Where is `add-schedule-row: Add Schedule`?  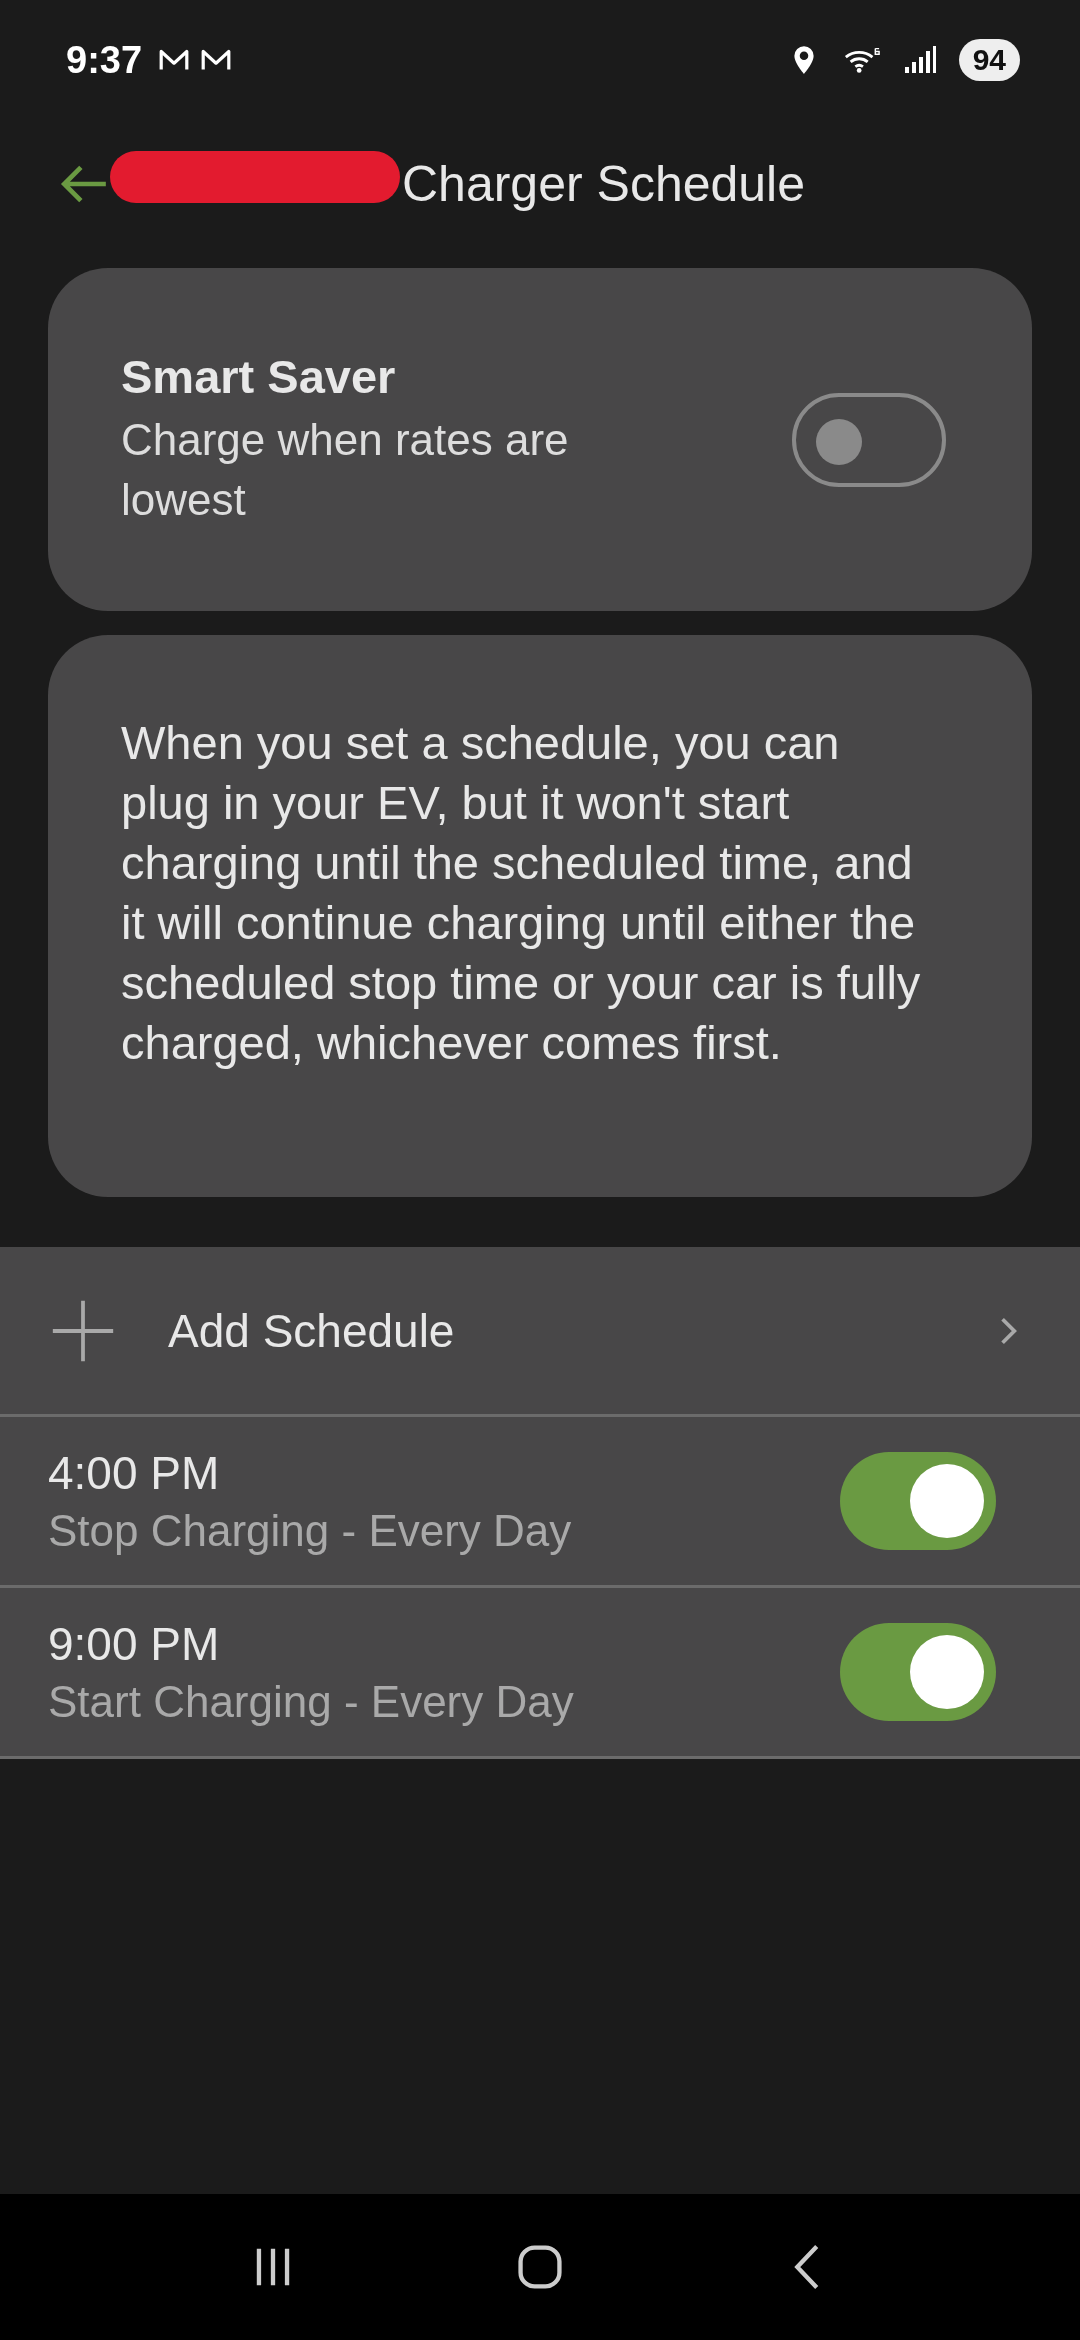
add-schedule-row: Add Schedule is located at coordinates (540, 1332).